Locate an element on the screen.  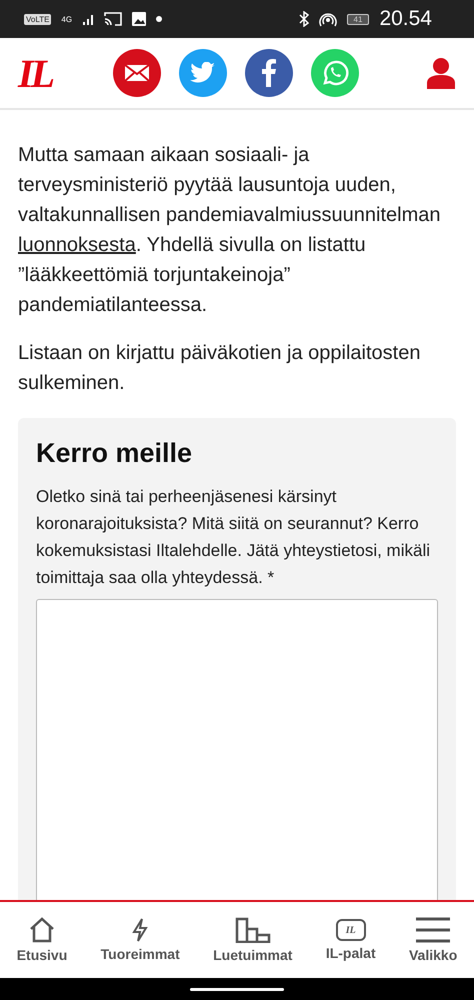
menu-icon is located at coordinates (433, 930).